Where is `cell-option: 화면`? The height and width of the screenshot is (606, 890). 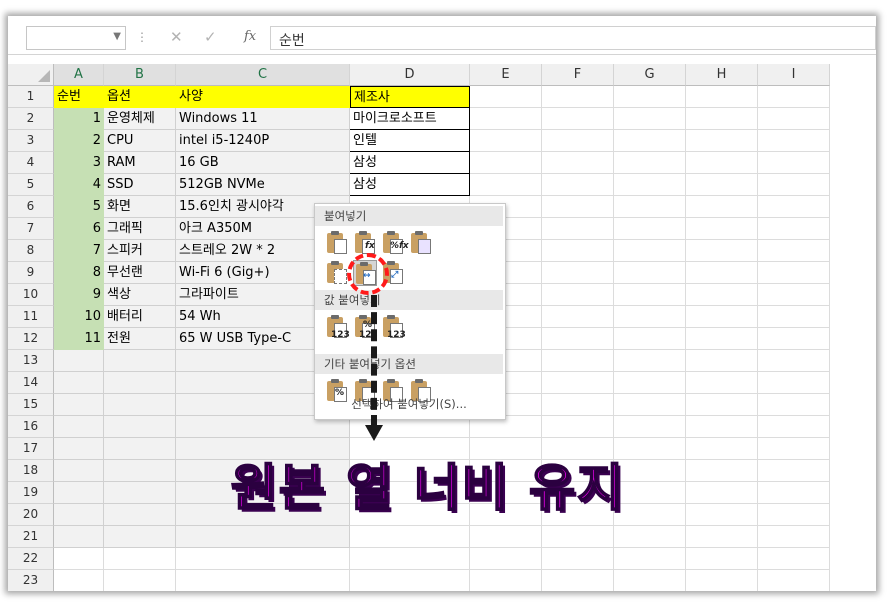
cell-option: 화면 is located at coordinates (140, 207).